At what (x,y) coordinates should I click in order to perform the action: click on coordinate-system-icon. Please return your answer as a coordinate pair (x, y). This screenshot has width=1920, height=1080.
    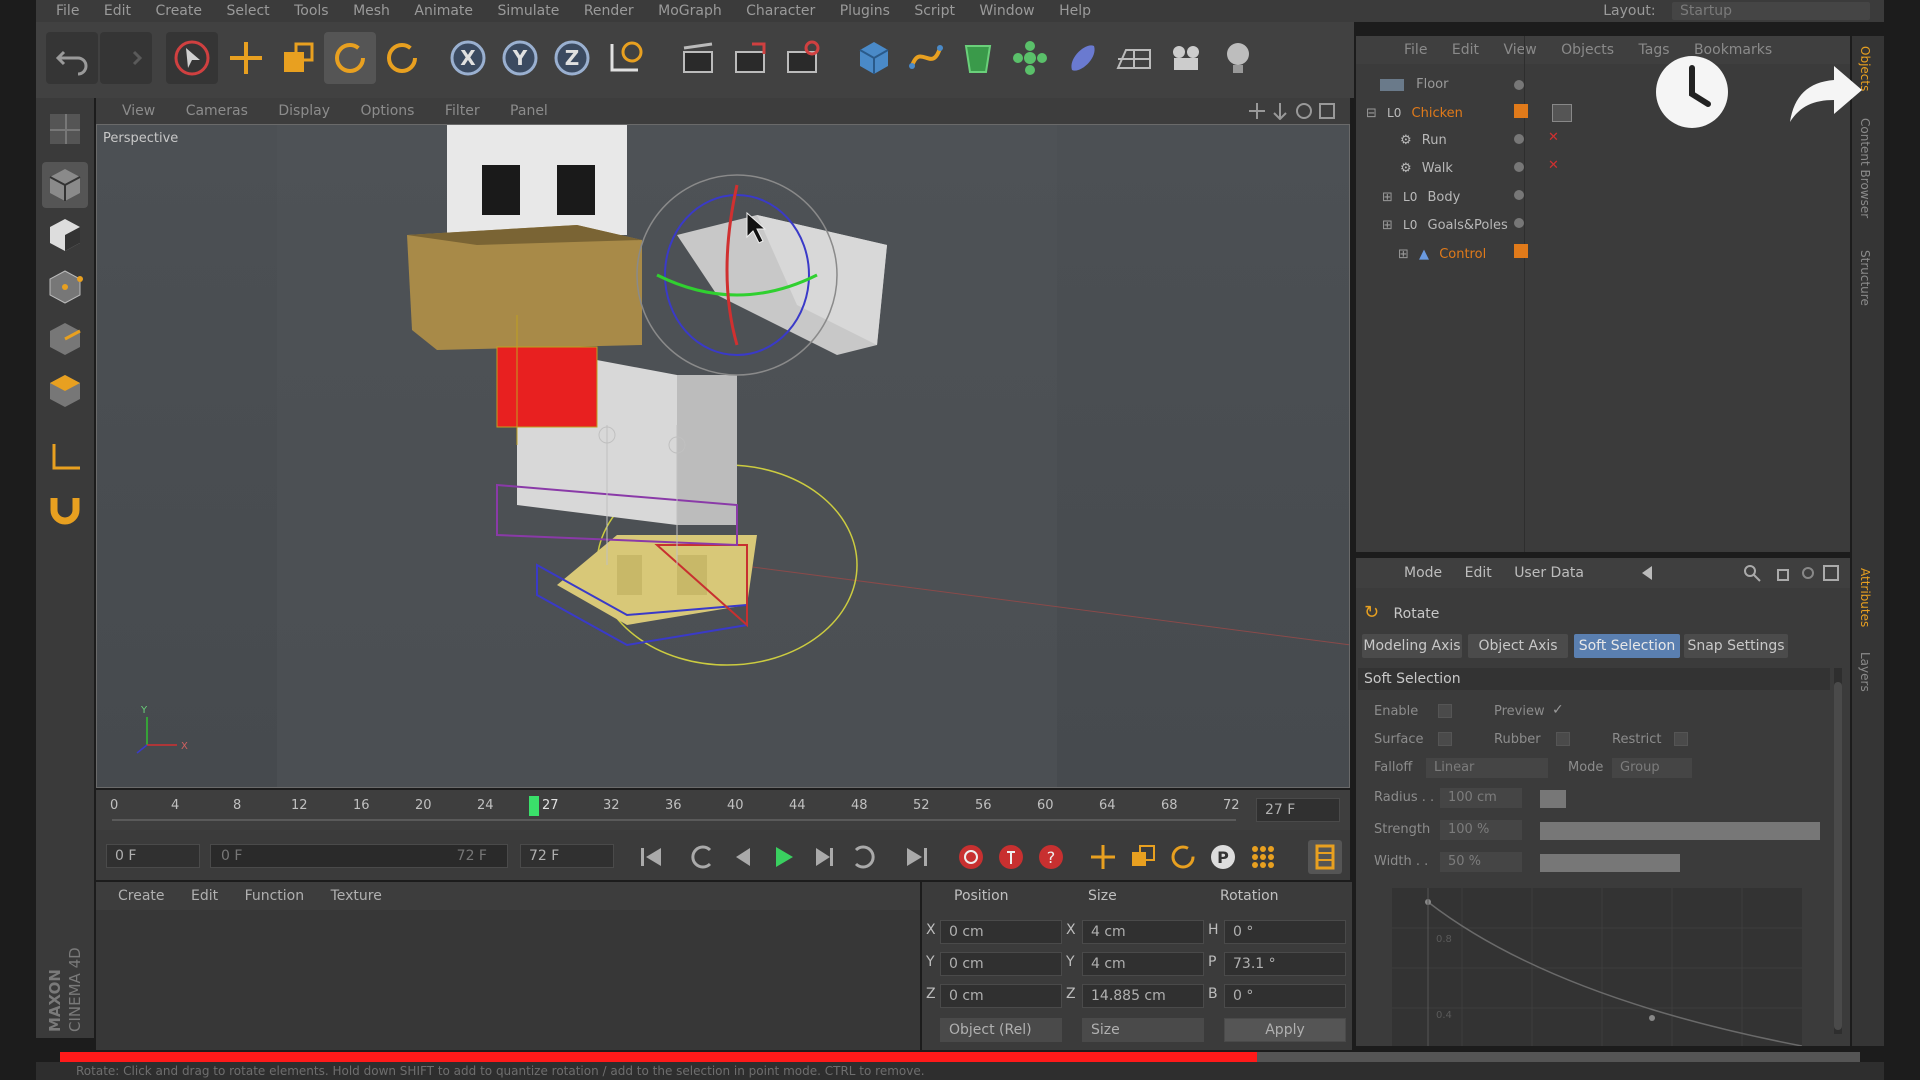
    Looking at the image, I should click on (624, 58).